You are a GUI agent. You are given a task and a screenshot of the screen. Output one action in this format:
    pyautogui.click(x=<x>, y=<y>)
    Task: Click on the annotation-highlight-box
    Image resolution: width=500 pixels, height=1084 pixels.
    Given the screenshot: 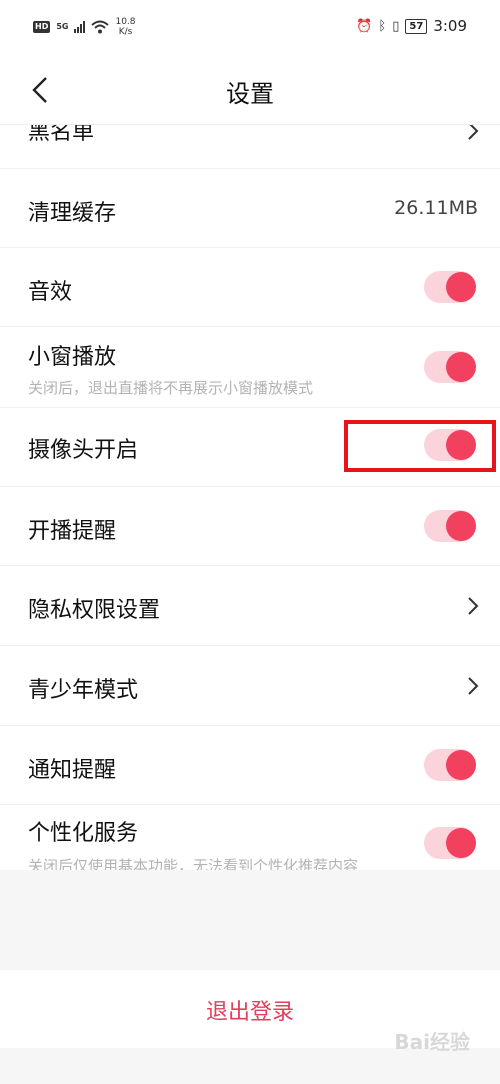 What is the action you would take?
    pyautogui.click(x=420, y=446)
    